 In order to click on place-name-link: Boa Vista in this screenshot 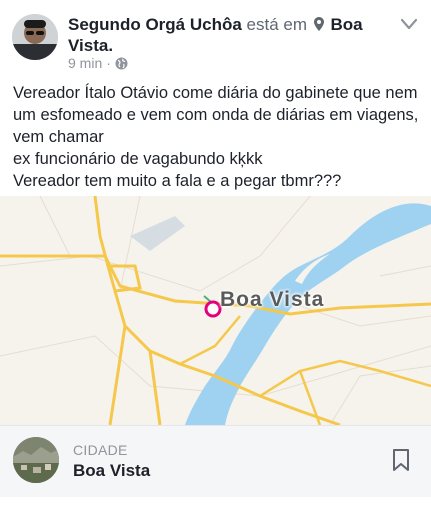, I will do `click(111, 471)`.